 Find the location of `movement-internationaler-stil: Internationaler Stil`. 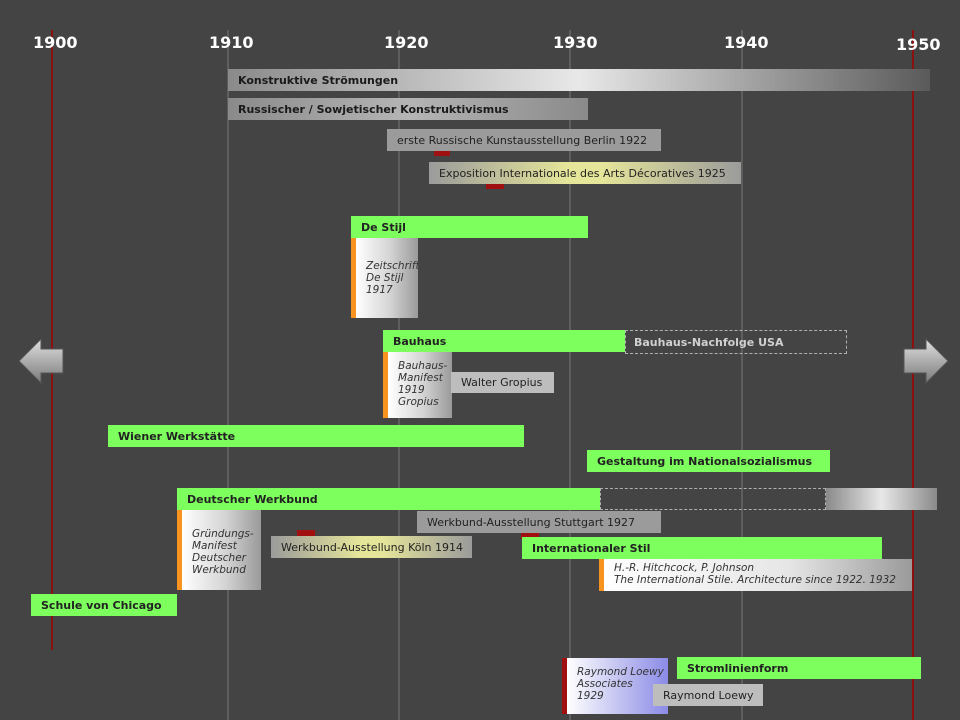

movement-internationaler-stil: Internationaler Stil is located at coordinates (702, 548).